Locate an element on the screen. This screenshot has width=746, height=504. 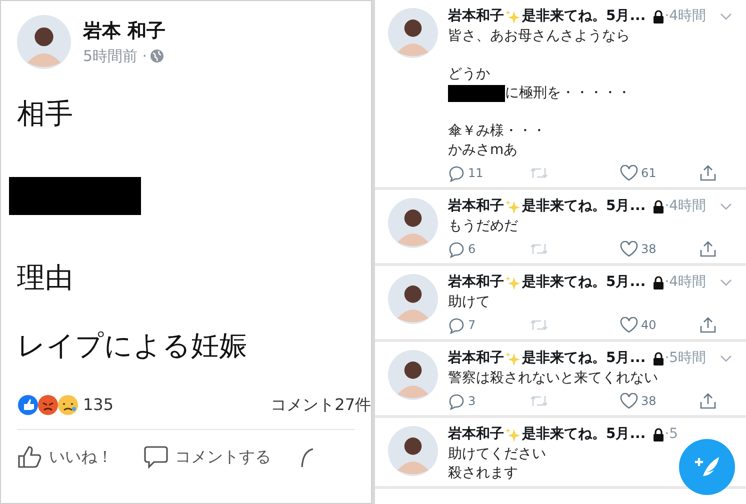
like-count: 40 is located at coordinates (648, 325).